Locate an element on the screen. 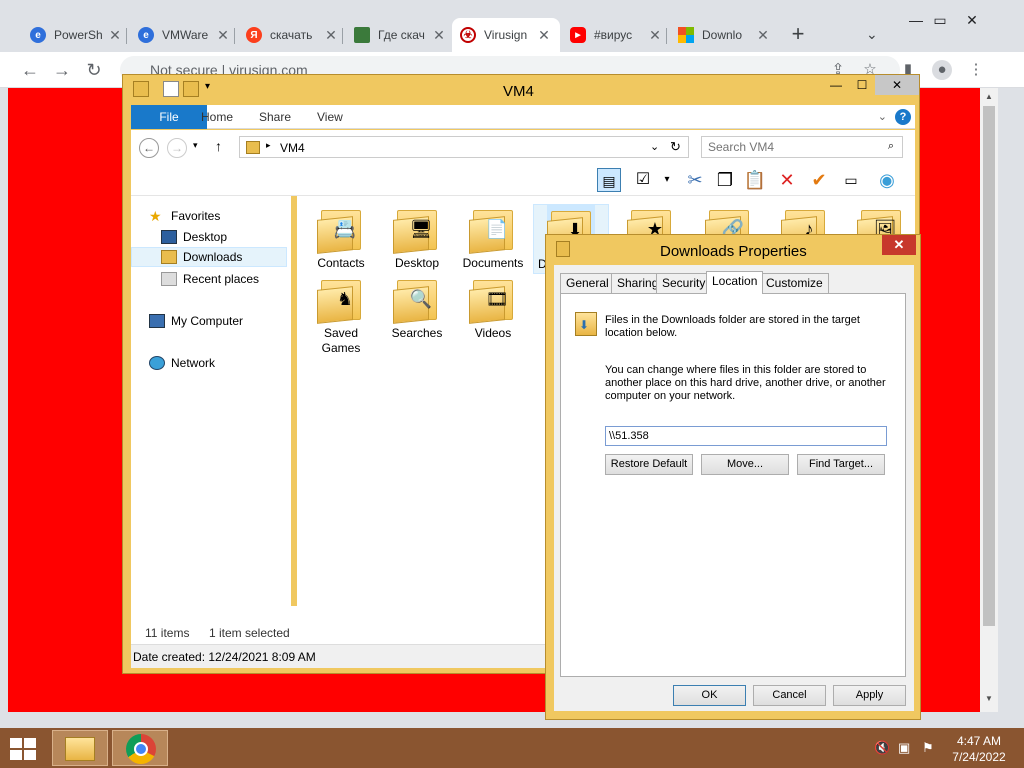  file-label: Desktop is located at coordinates (417, 263).